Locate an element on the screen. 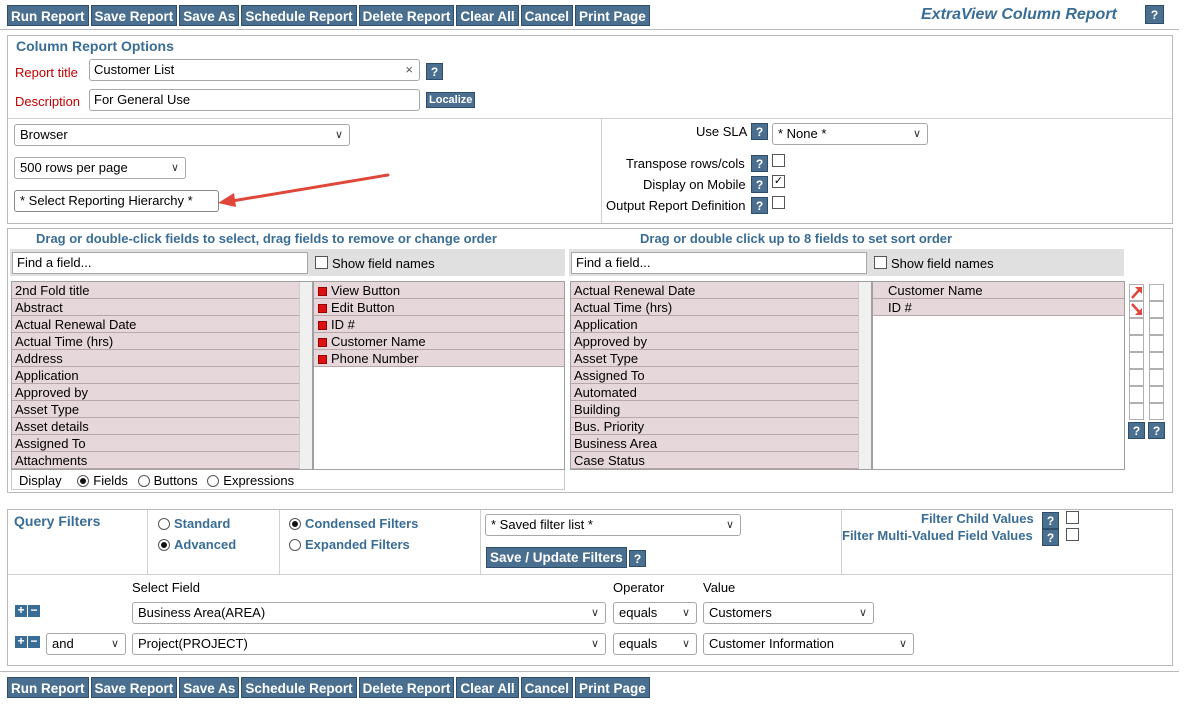 Image resolution: width=1192 pixels, height=717 pixels. report-title-help-button: ? is located at coordinates (434, 71).